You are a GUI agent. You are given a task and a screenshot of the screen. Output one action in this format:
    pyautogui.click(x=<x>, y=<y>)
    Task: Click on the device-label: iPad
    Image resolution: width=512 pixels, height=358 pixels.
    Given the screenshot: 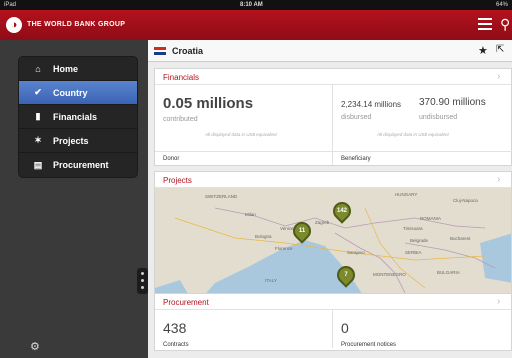 What is the action you would take?
    pyautogui.click(x=10, y=5)
    